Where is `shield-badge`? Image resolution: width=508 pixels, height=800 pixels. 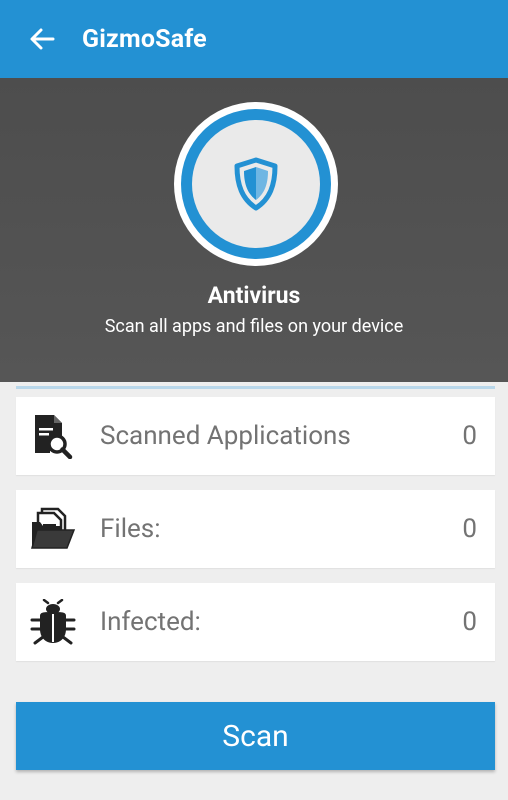
shield-badge is located at coordinates (256, 184).